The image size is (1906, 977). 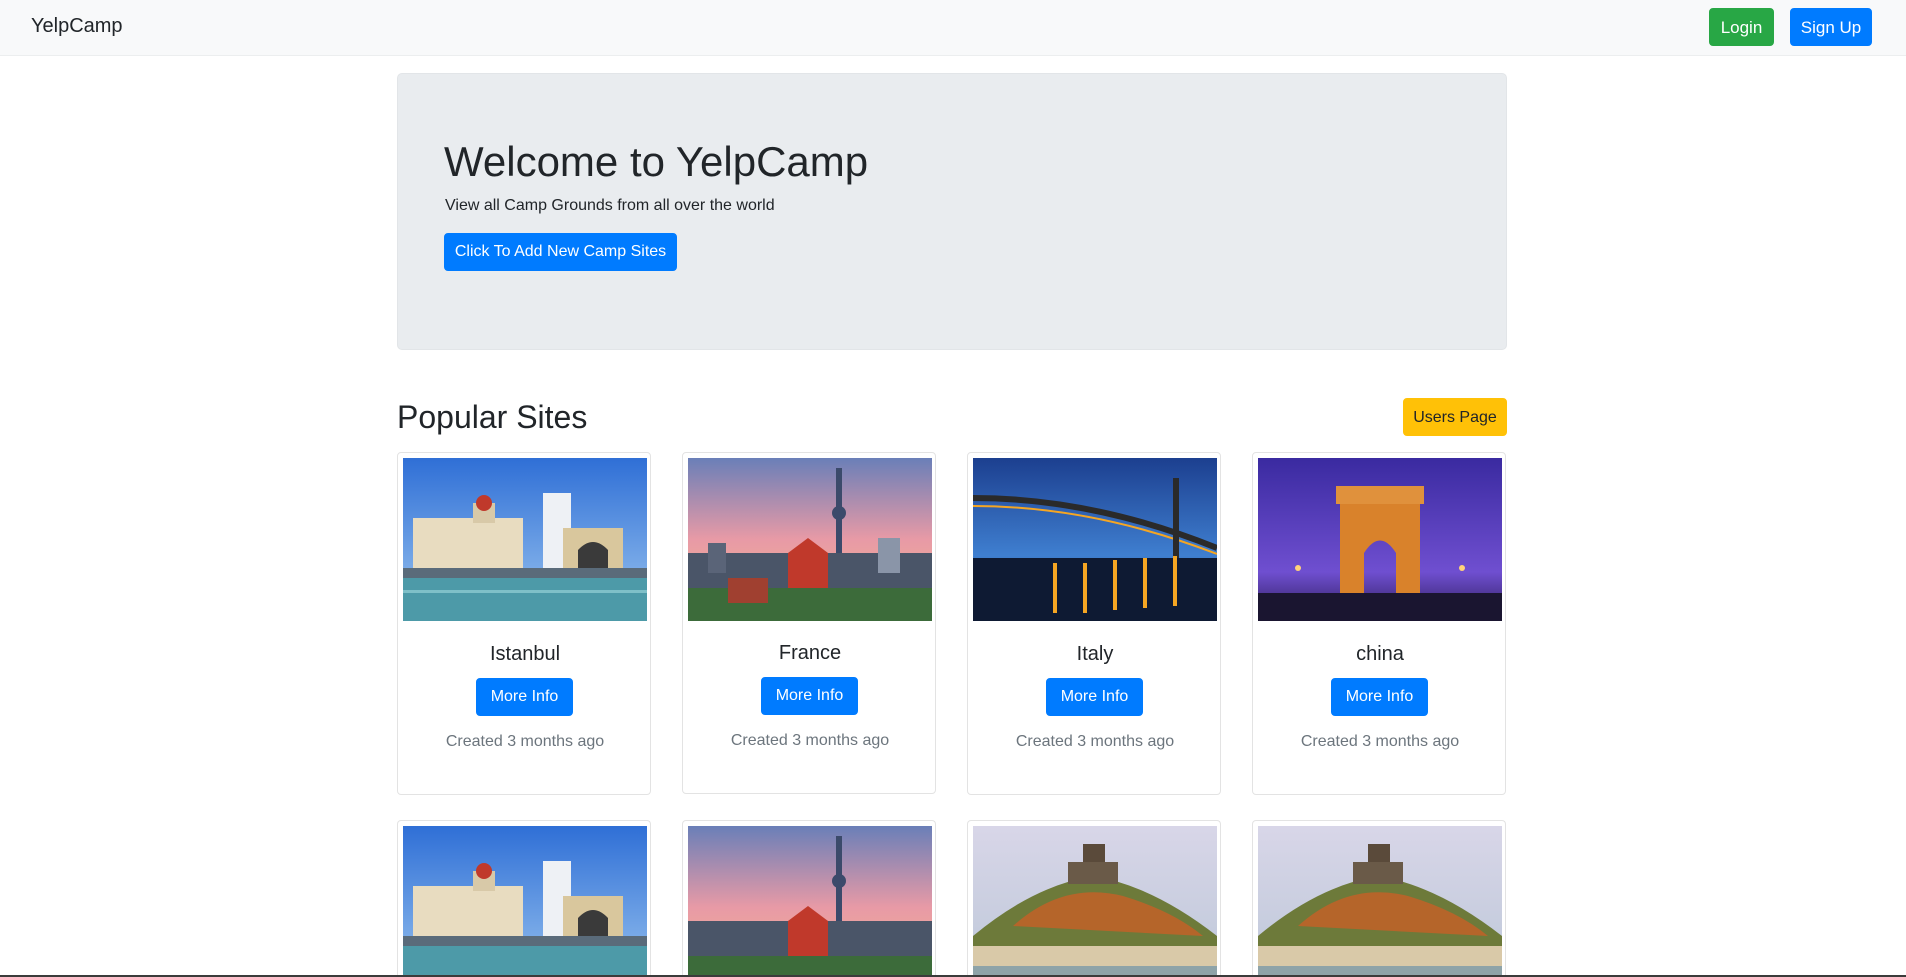 What do you see at coordinates (77, 26) in the screenshot?
I see `brand-logo-link: YelpCamp` at bounding box center [77, 26].